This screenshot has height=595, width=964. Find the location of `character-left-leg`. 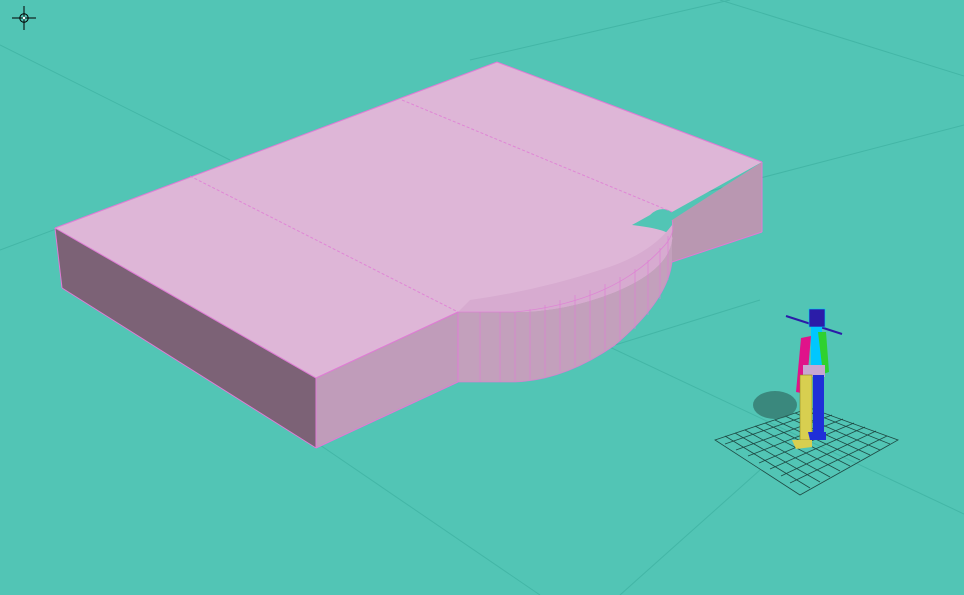

character-left-leg is located at coordinates (806, 407).